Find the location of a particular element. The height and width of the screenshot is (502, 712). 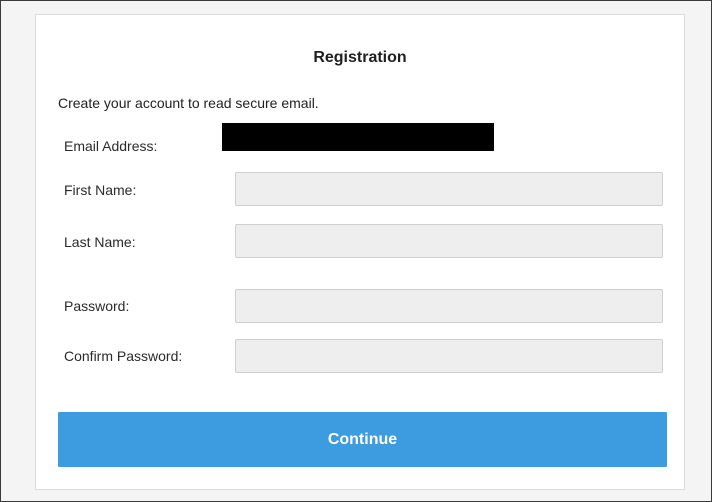

continue-button: Continue is located at coordinates (362, 439).